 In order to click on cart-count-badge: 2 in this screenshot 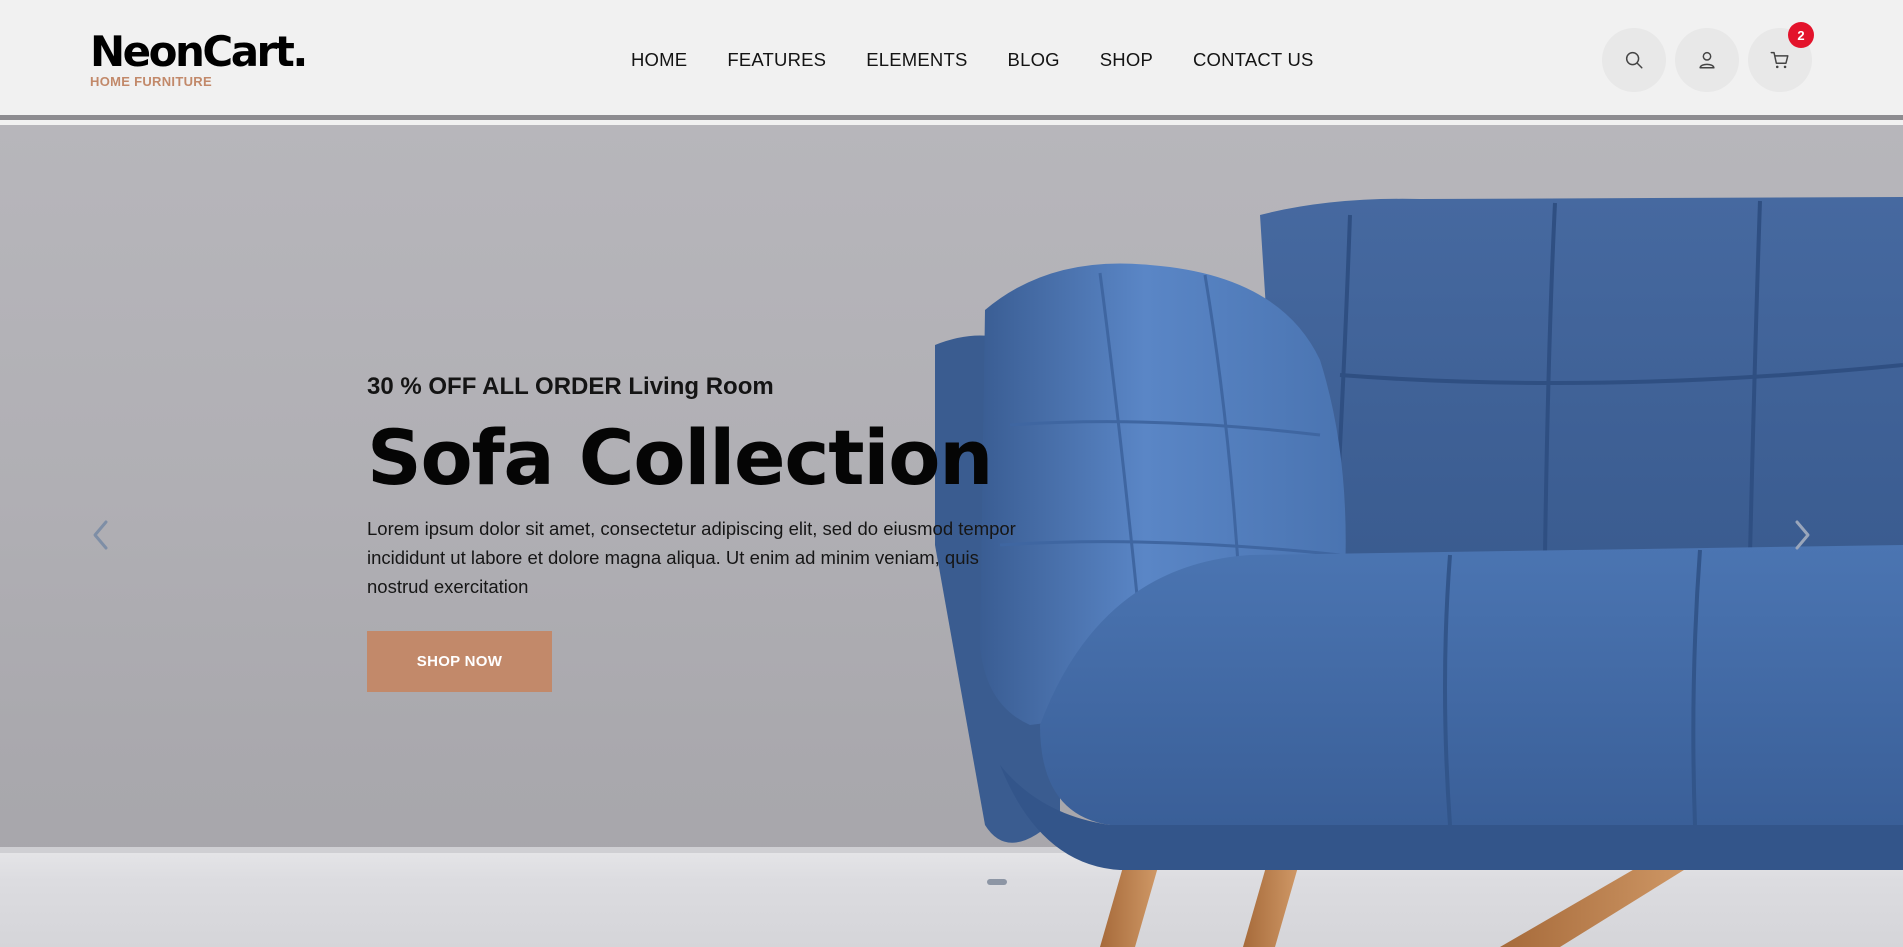, I will do `click(1801, 35)`.